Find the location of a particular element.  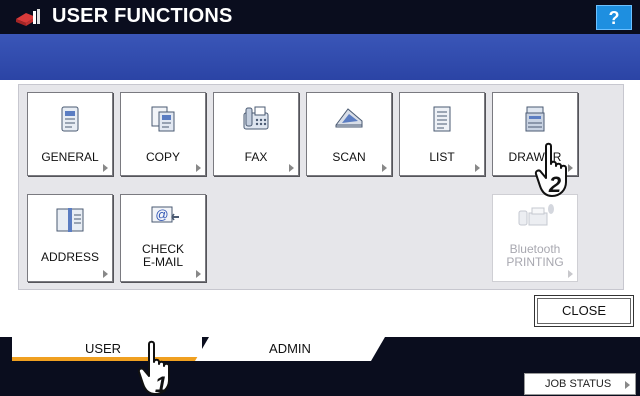

pointing-hand-step2-icon: 2 is located at coordinates (550, 169).